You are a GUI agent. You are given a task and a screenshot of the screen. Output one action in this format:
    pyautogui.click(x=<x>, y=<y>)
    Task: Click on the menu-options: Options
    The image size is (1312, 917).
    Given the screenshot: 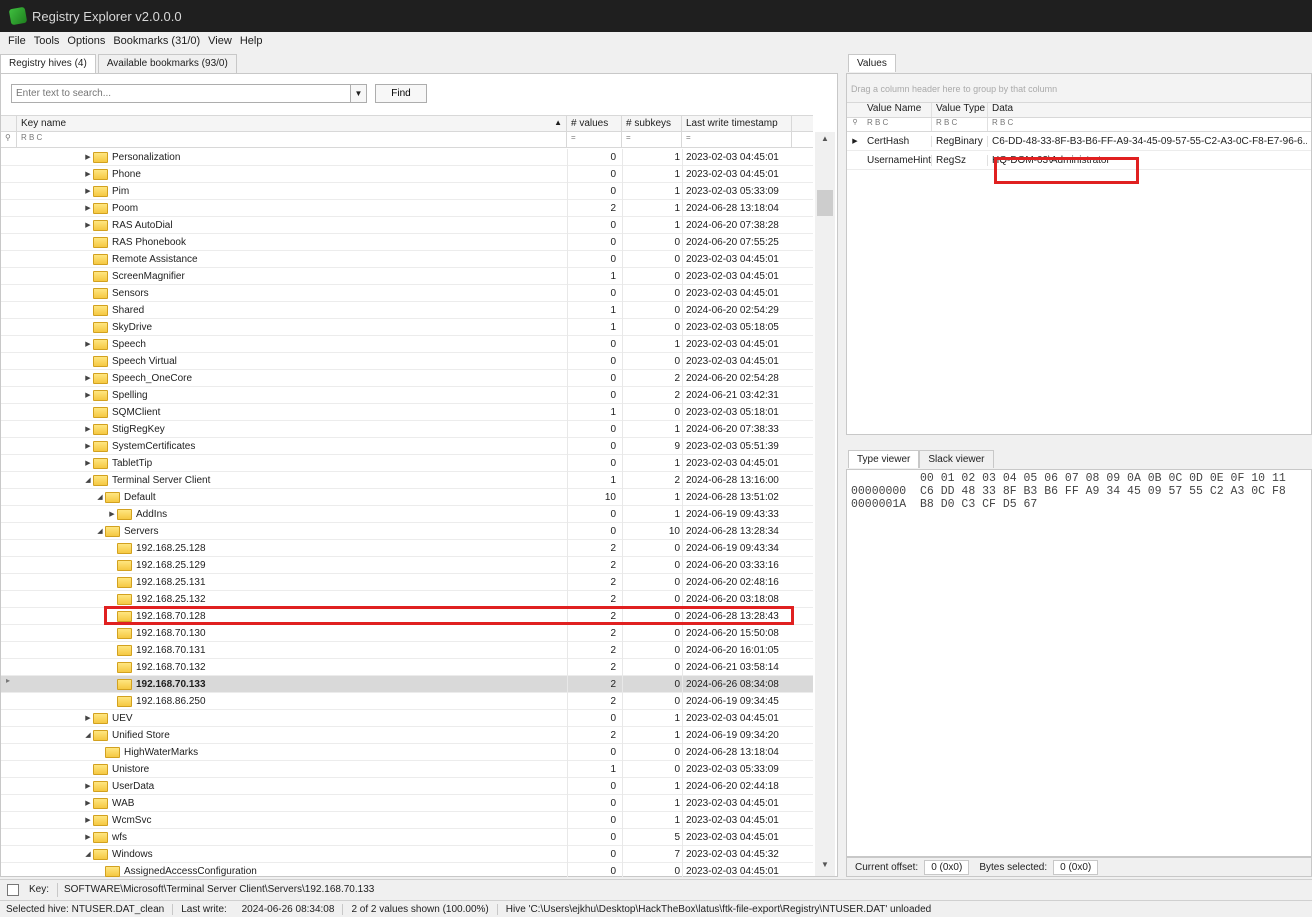 What is the action you would take?
    pyautogui.click(x=86, y=41)
    